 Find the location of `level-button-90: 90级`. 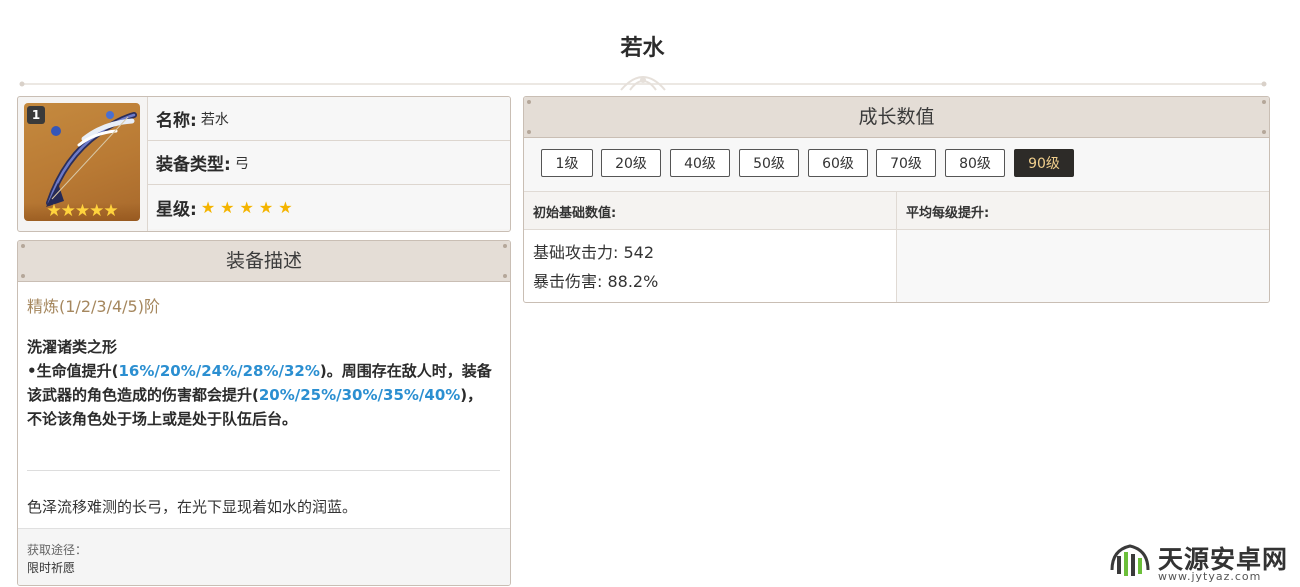

level-button-90: 90级 is located at coordinates (1044, 163).